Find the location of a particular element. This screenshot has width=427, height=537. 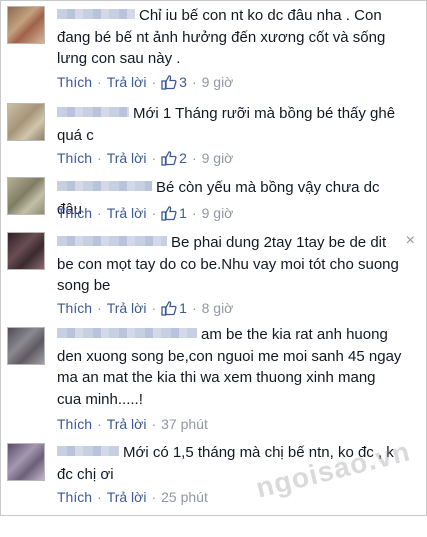

comment-actions: Thích · Trả lời · 1 · 9 giờ is located at coordinates (145, 213).